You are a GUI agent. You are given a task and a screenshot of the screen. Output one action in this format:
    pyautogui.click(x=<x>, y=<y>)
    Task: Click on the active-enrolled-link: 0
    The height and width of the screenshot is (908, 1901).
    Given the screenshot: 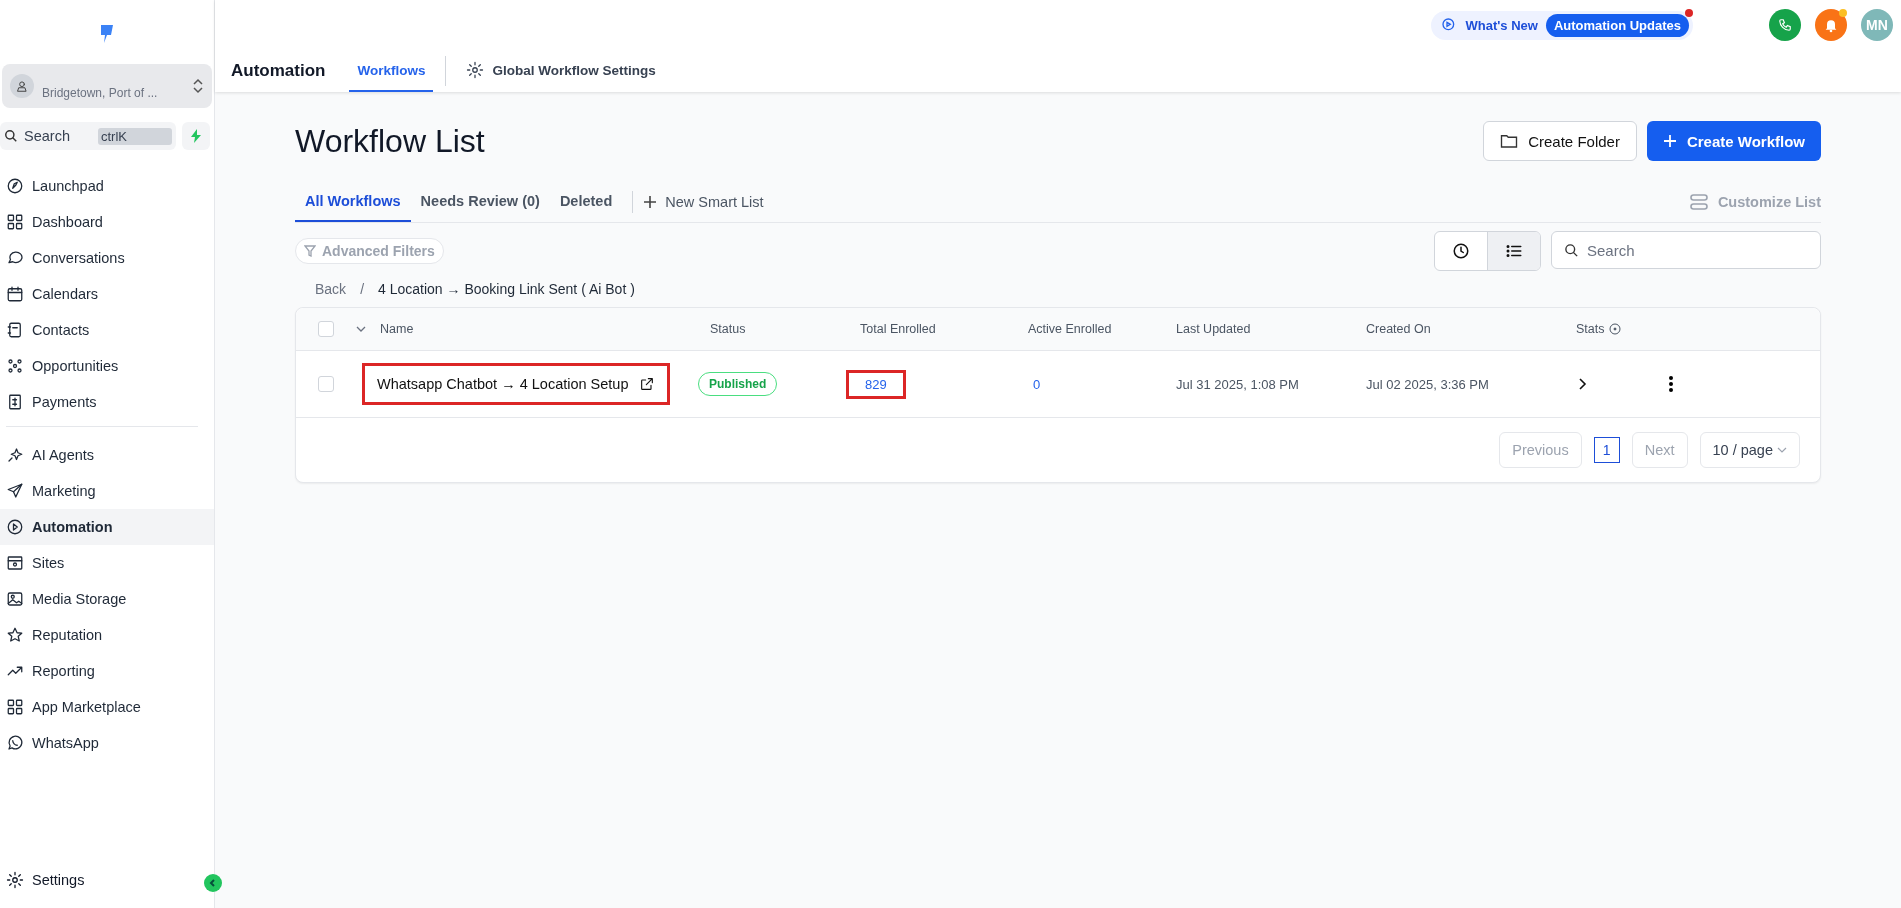 What is the action you would take?
    pyautogui.click(x=1037, y=384)
    